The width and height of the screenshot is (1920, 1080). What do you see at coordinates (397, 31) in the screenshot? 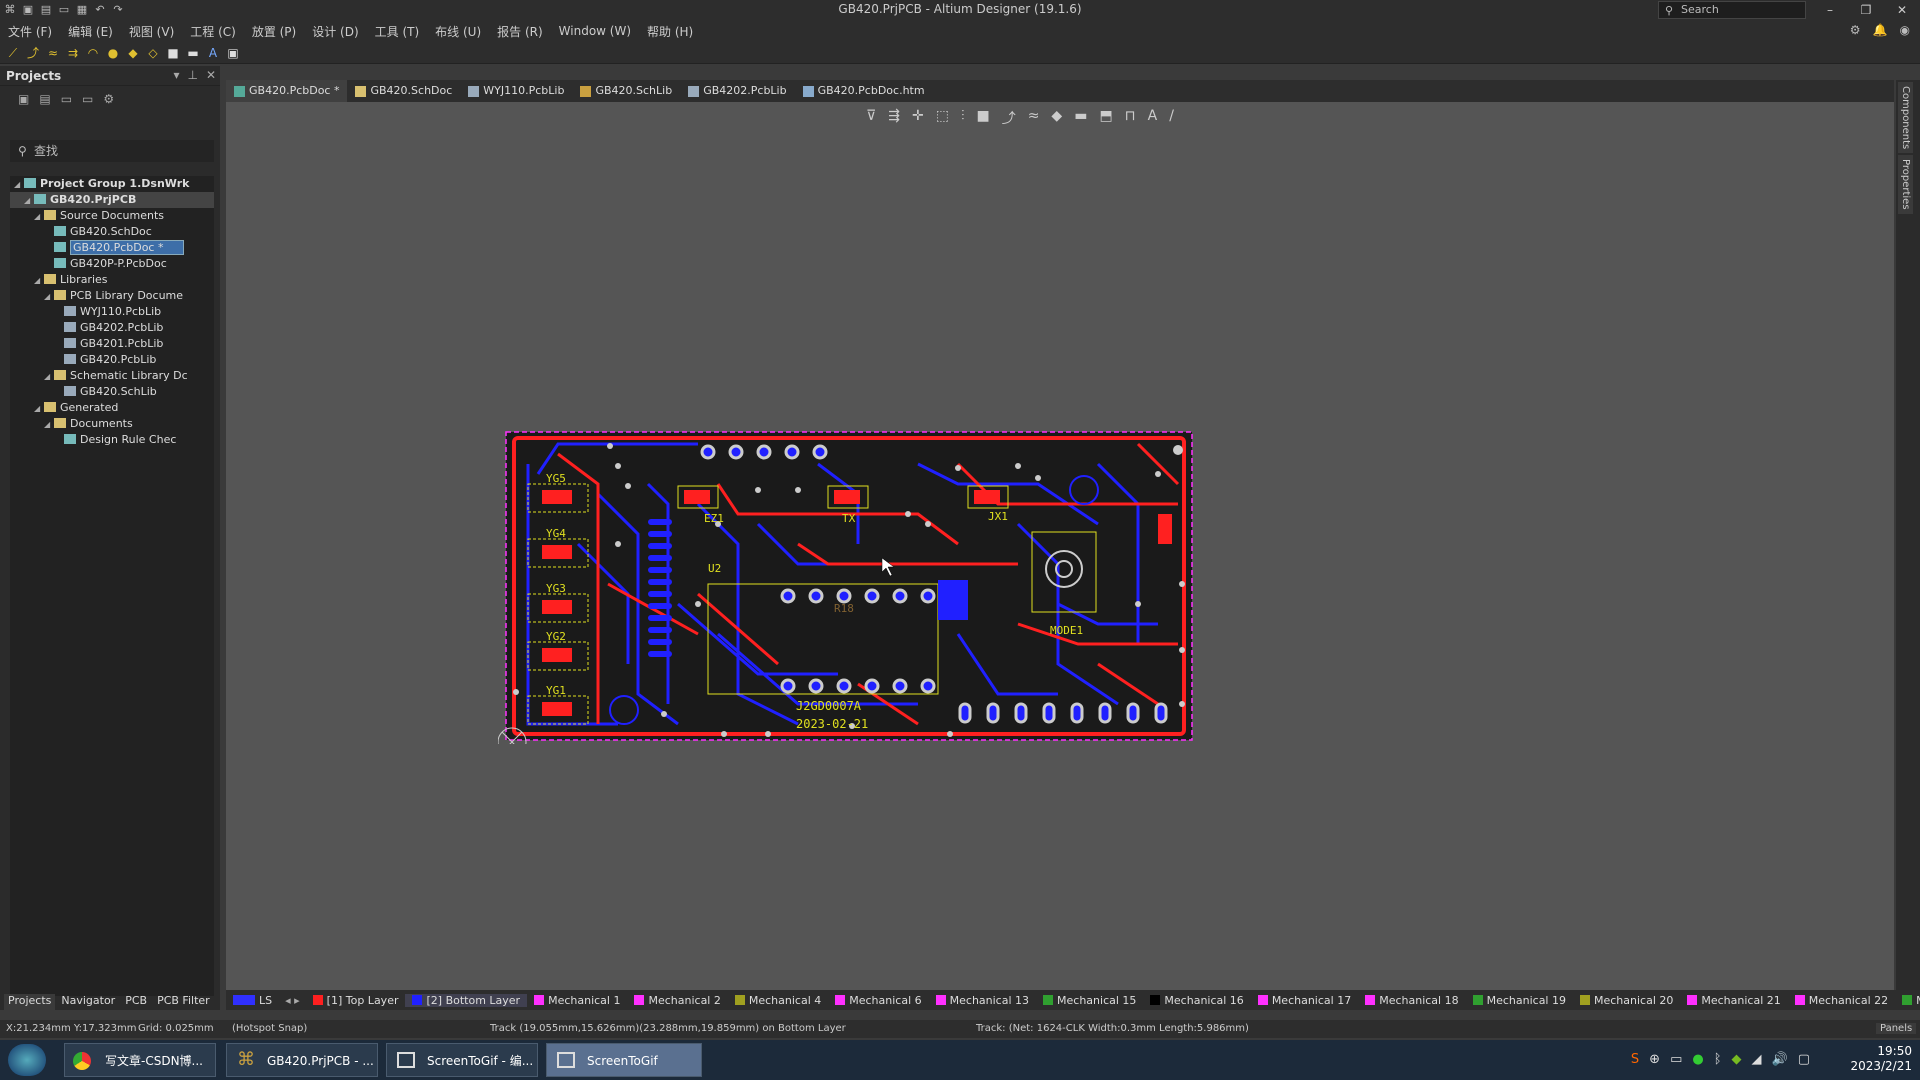
I see `menu-tools: 工具 (T)` at bounding box center [397, 31].